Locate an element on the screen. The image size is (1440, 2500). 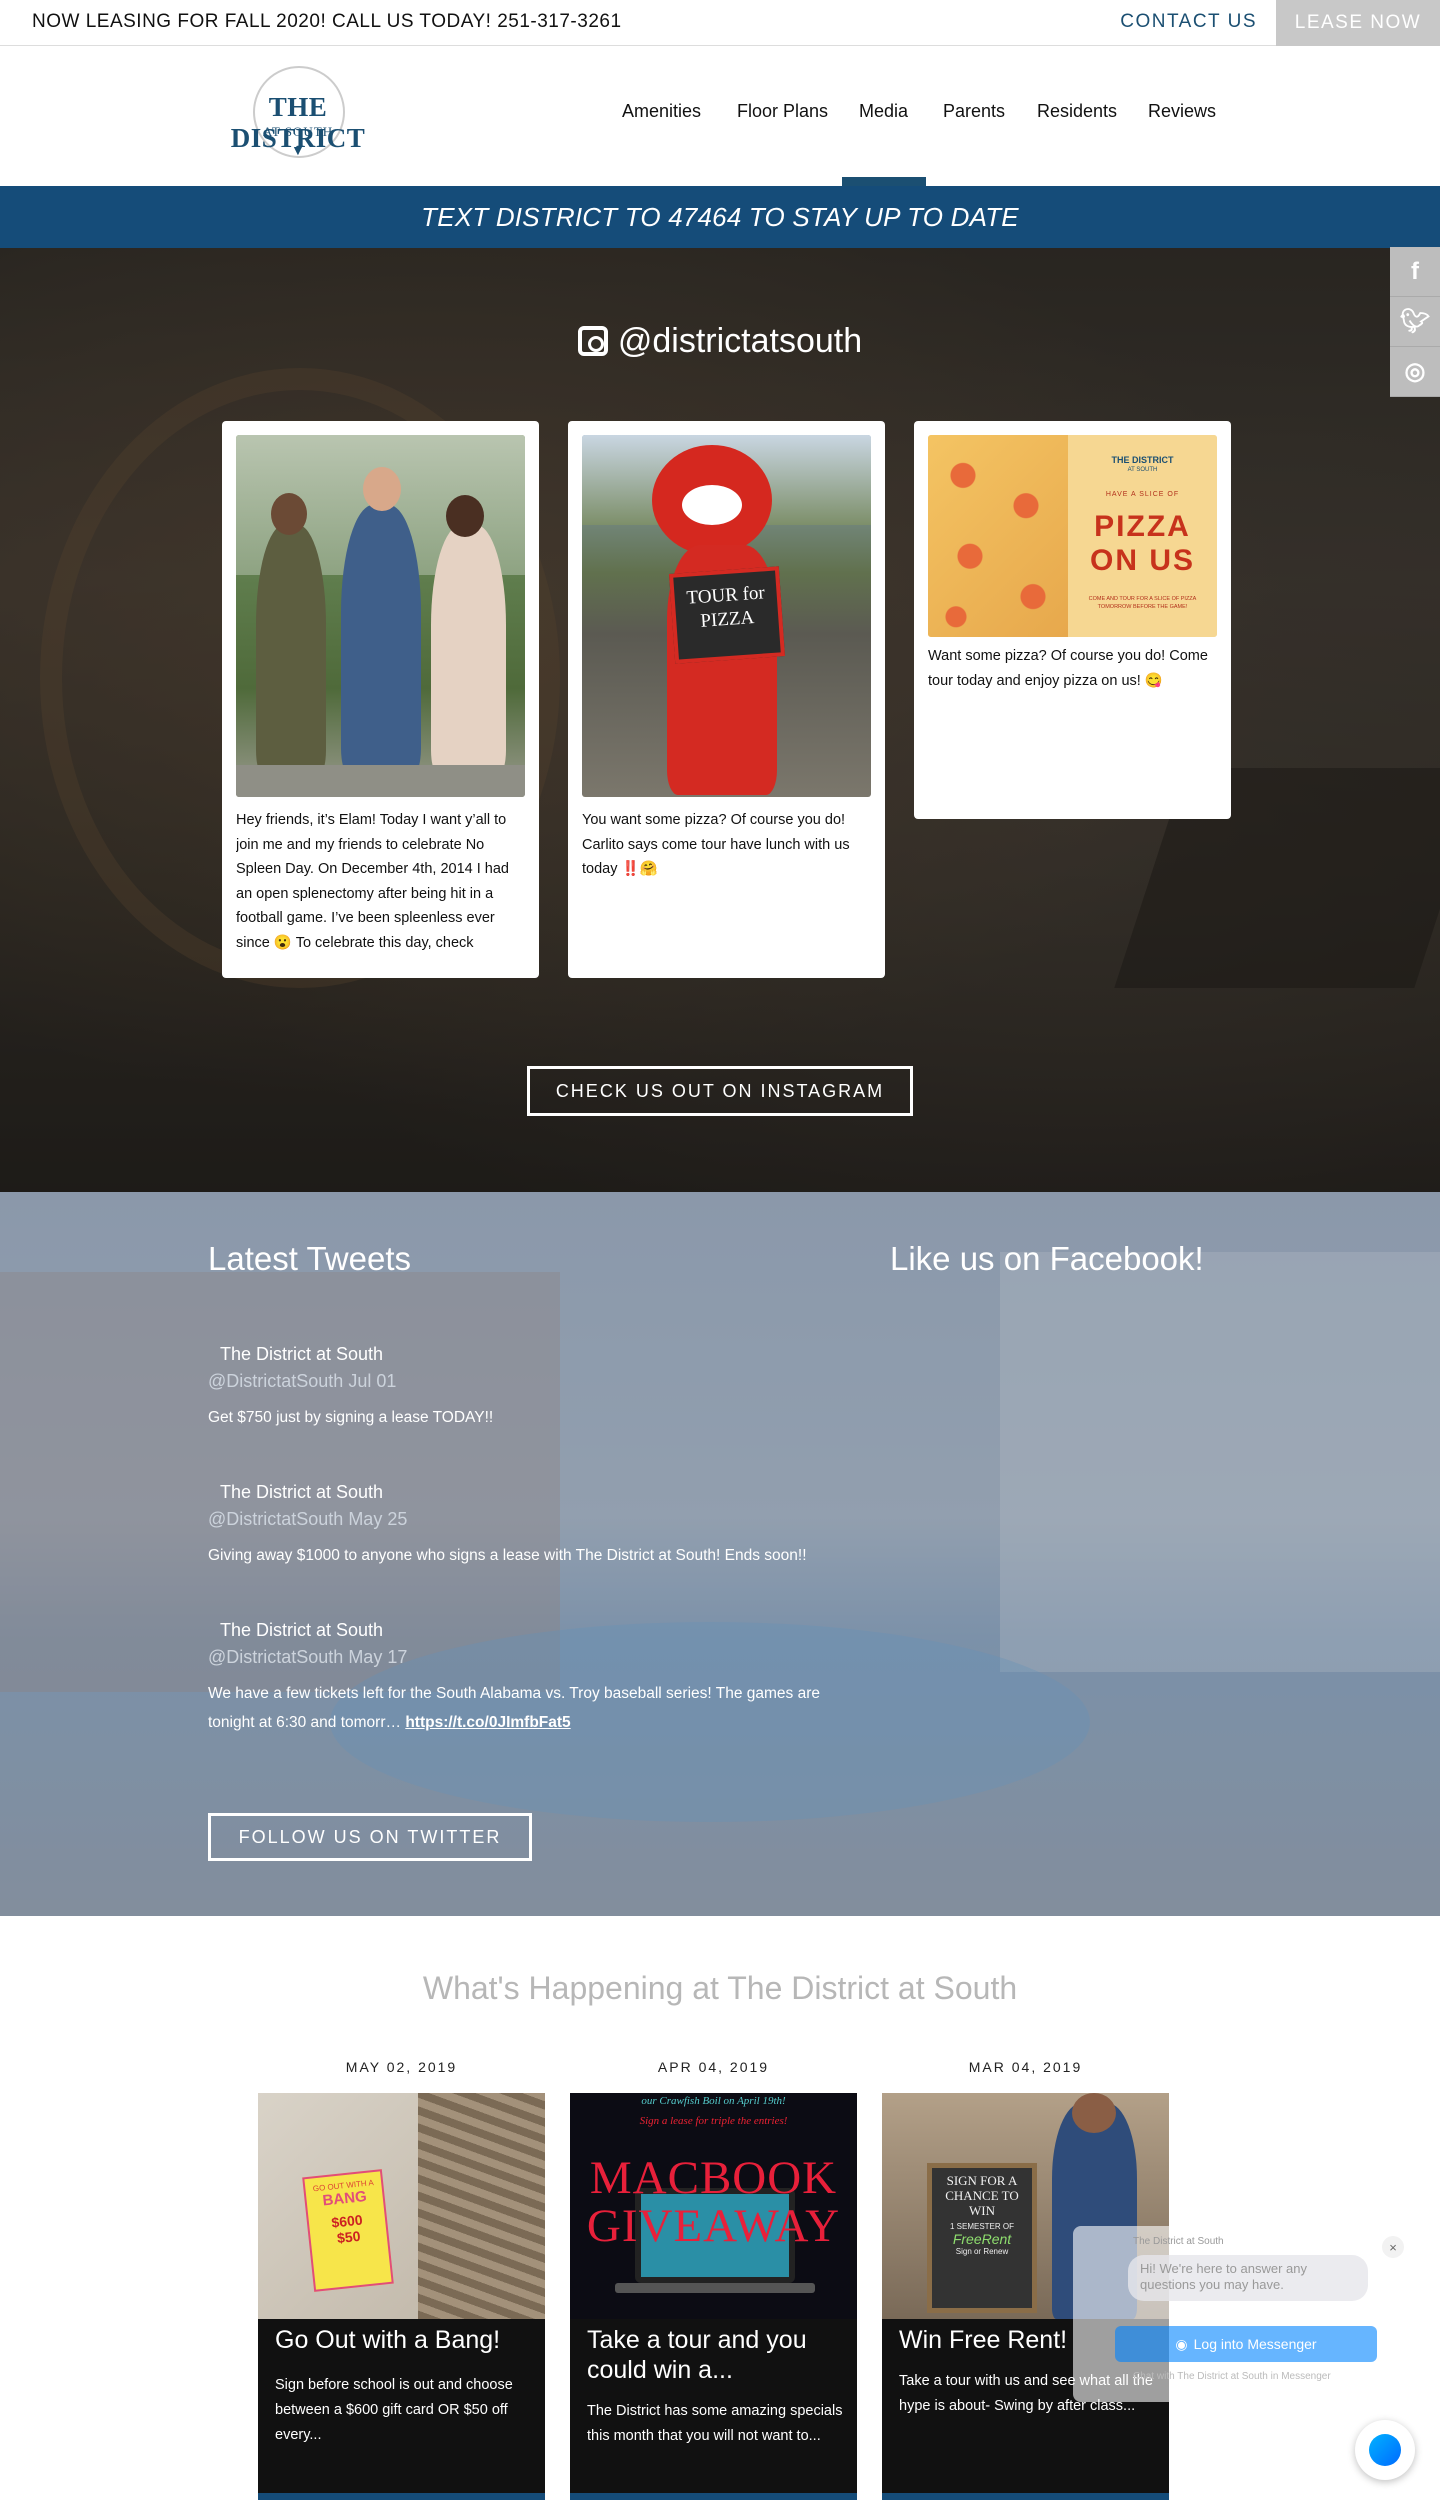
messenger-login-label: Log into Messenger is located at coordinates (1255, 2344).